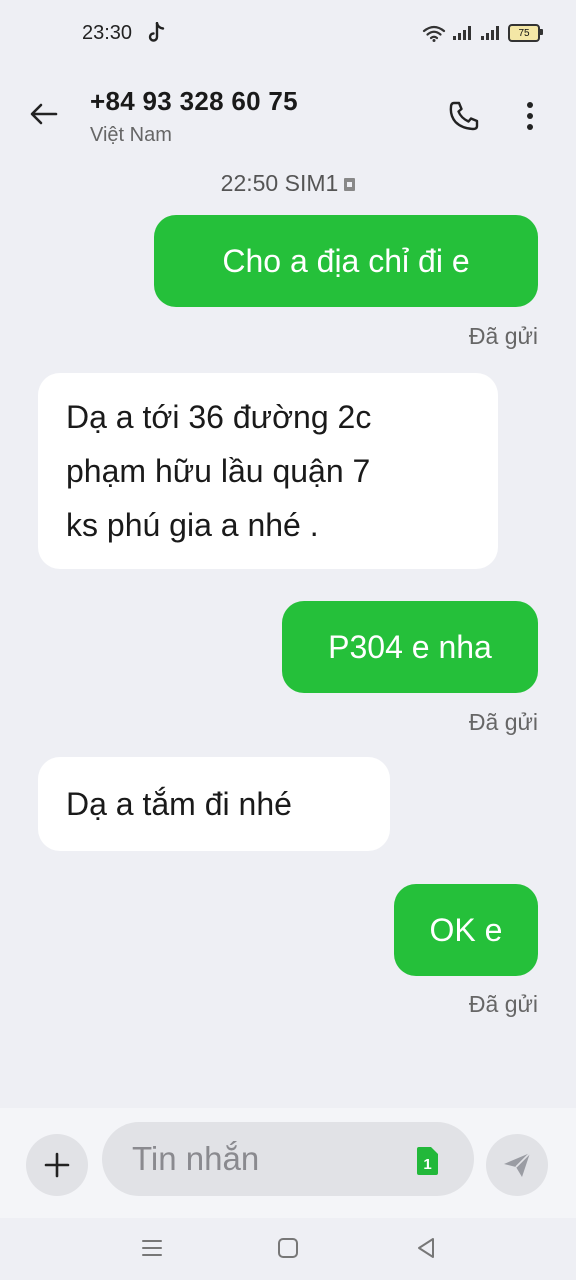 The width and height of the screenshot is (576, 1280). Describe the element at coordinates (194, 101) in the screenshot. I see `contact-number: +84 93 328 60 75` at that location.